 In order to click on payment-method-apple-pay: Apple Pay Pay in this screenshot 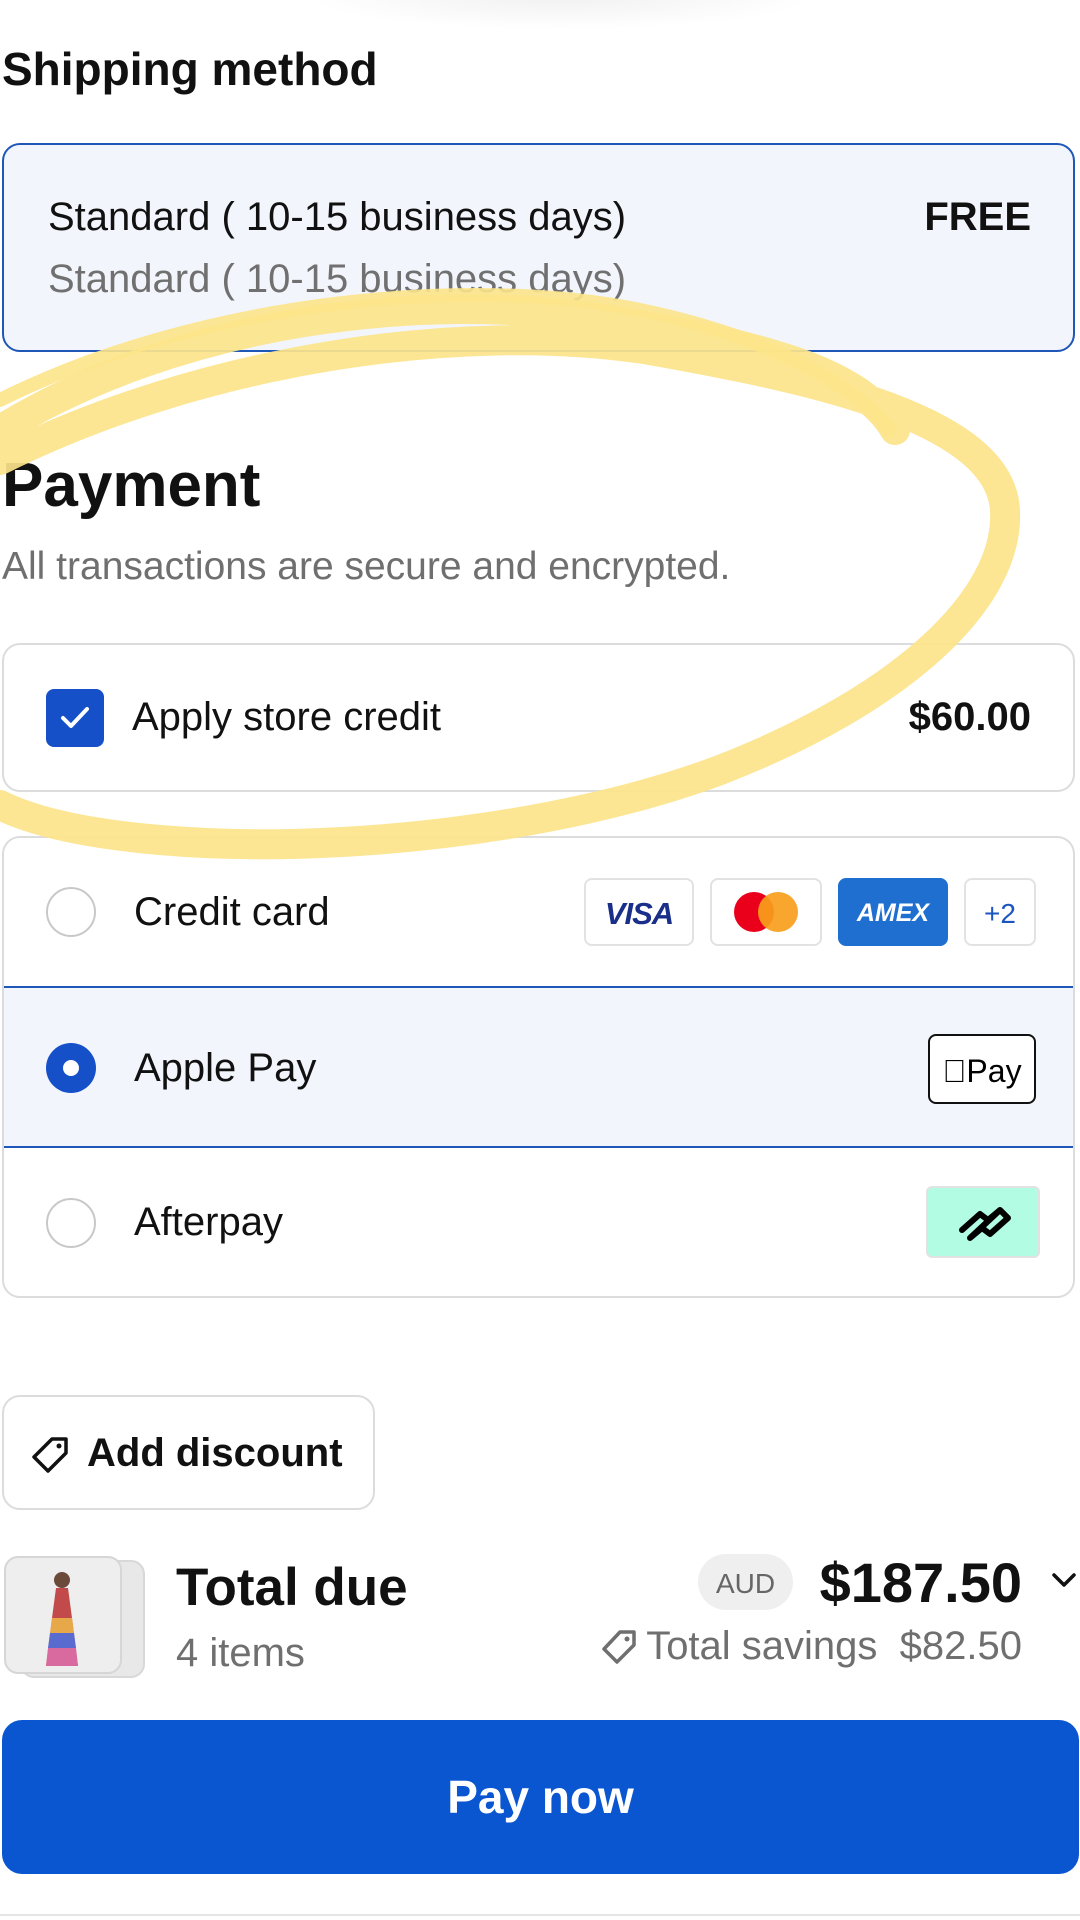, I will do `click(538, 1067)`.